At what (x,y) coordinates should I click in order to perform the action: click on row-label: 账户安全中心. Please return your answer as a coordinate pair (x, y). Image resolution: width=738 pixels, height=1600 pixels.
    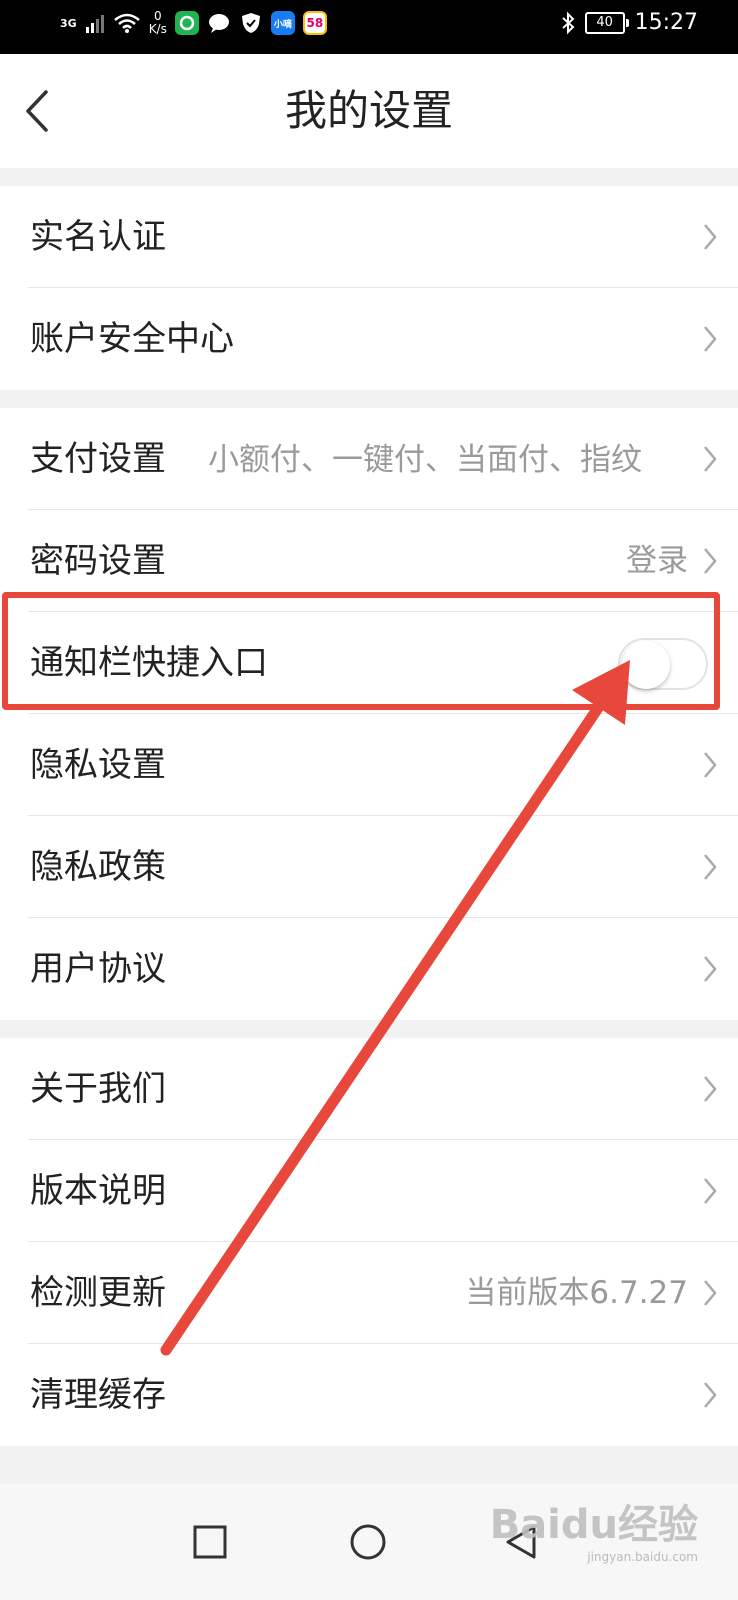
    Looking at the image, I should click on (132, 339).